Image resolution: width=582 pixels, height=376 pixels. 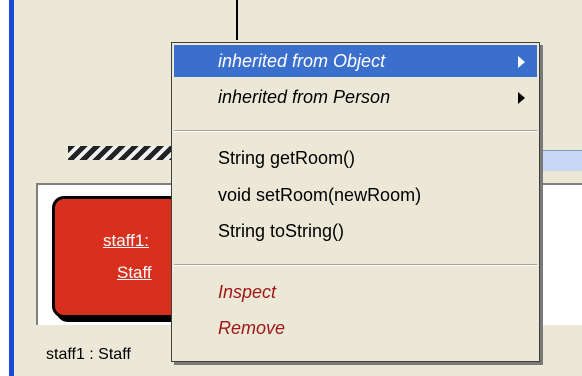 I want to click on menu-item-label: void setRoom(newRoom), so click(x=320, y=195).